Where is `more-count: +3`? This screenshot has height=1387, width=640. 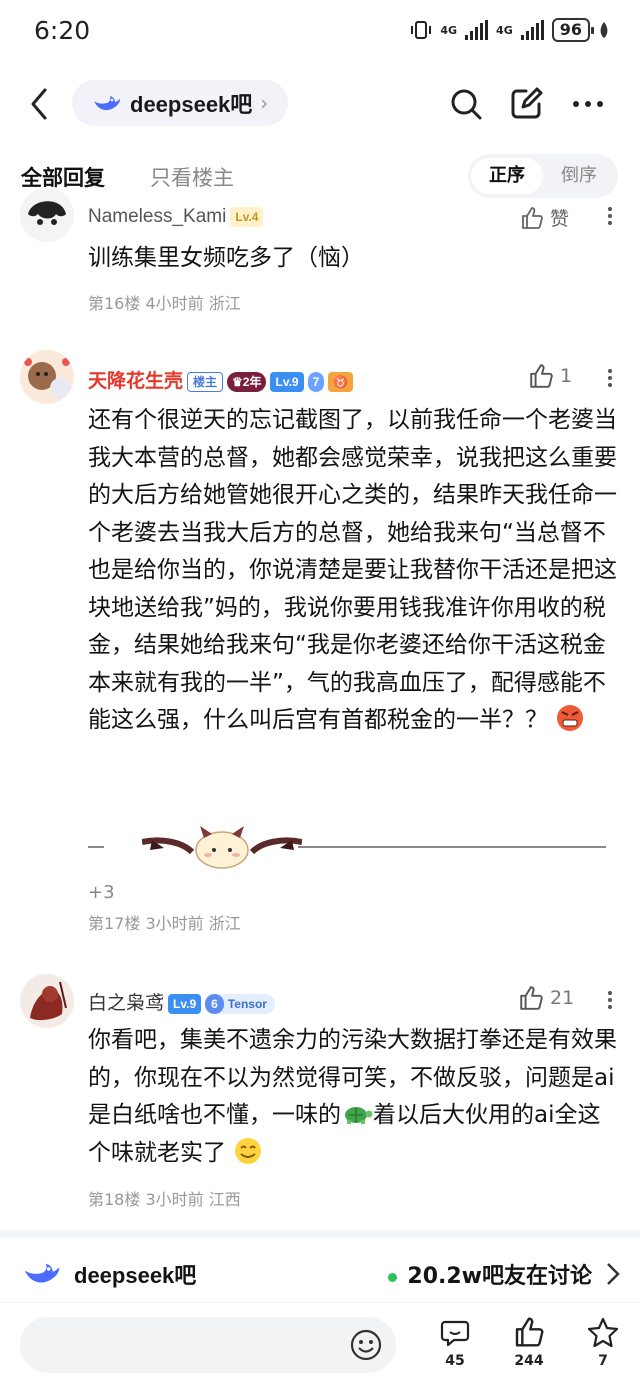
more-count: +3 is located at coordinates (101, 892).